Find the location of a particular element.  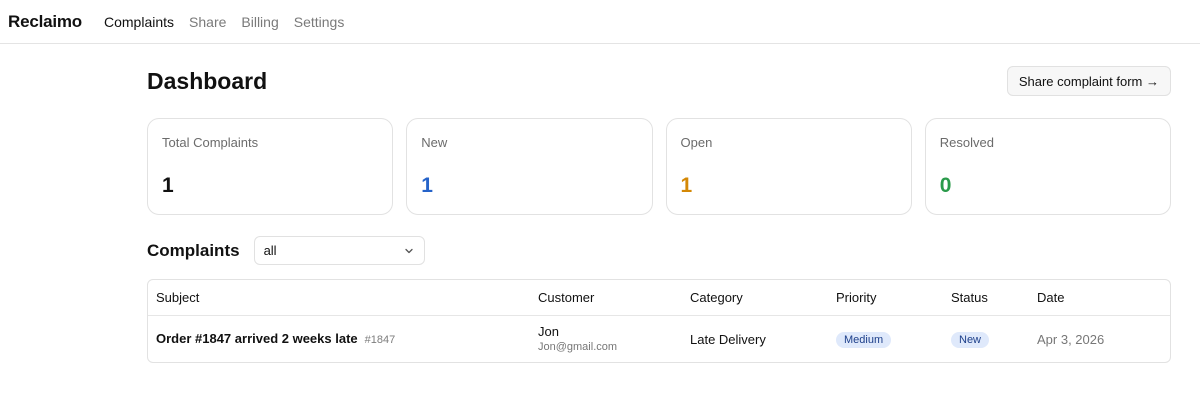

column-header-status: Status is located at coordinates (994, 297).